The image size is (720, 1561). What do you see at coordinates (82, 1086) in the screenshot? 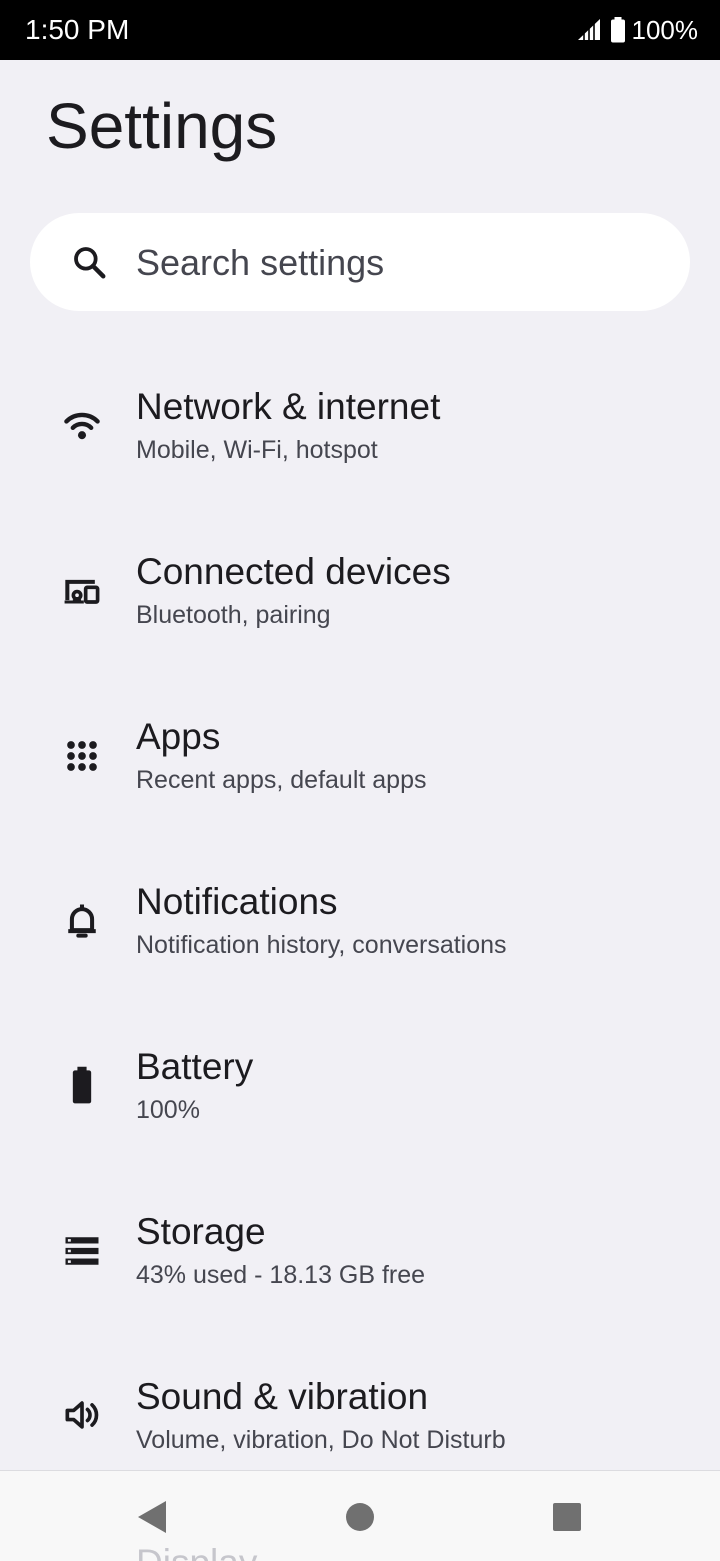
I see `battery-icon` at bounding box center [82, 1086].